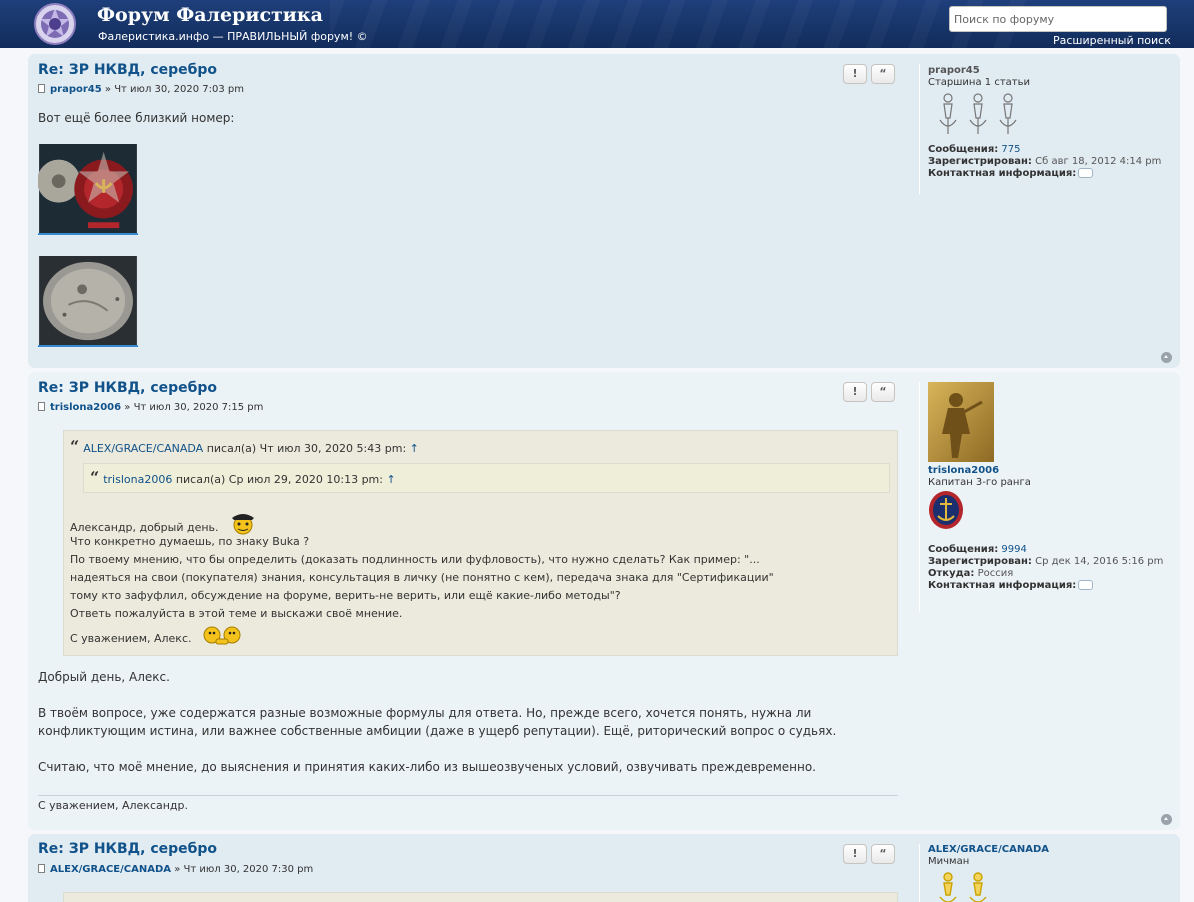 The width and height of the screenshot is (1194, 902). Describe the element at coordinates (1046, 561) in the screenshot. I see `profile-joined-row: Зарегистрирован: Ср дек 14, 2016 5:16 pm` at that location.